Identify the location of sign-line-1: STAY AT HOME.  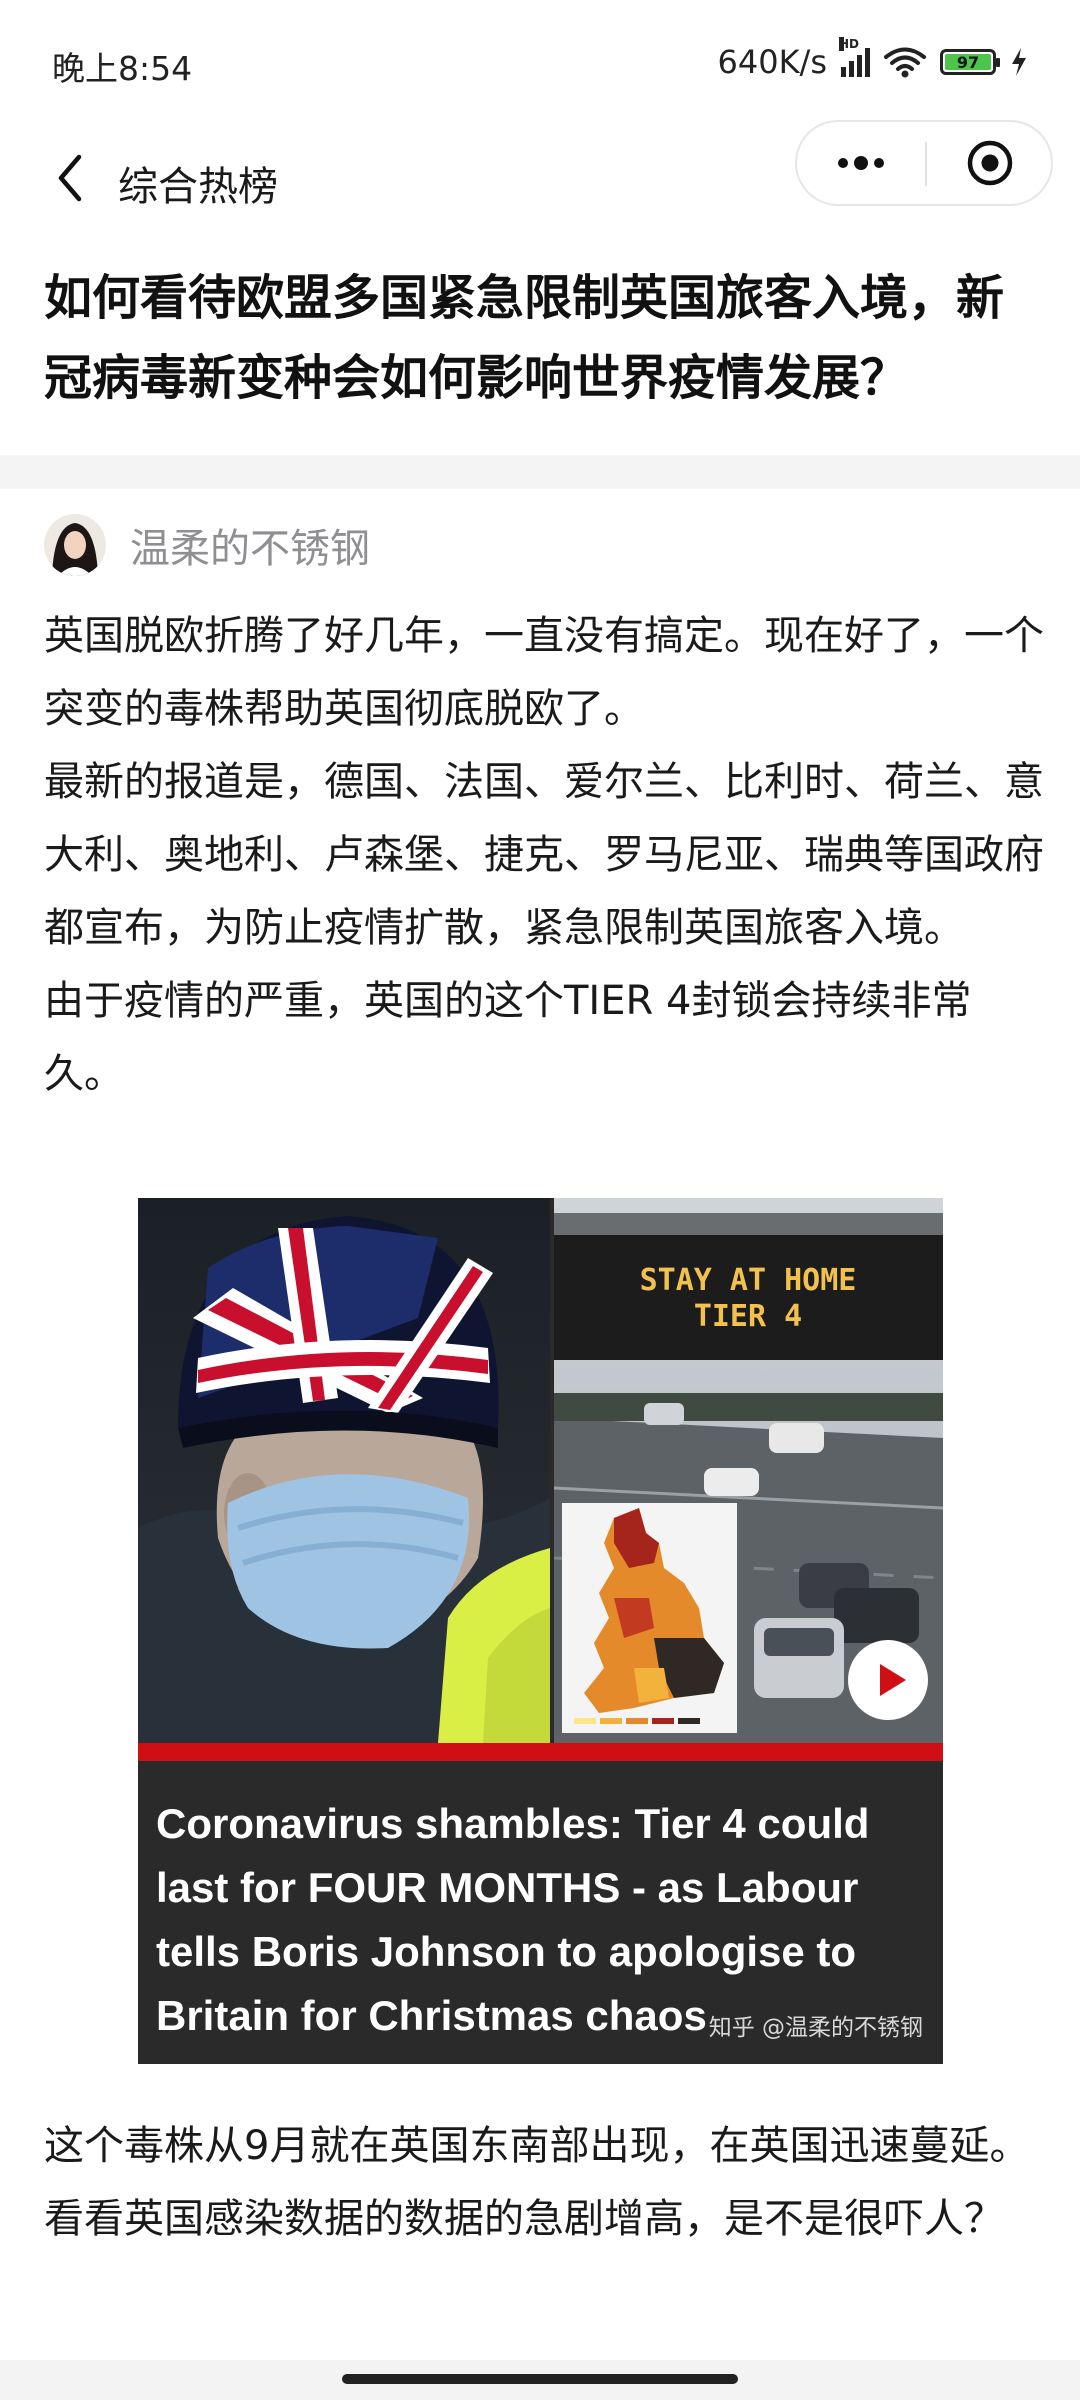
(748, 1280).